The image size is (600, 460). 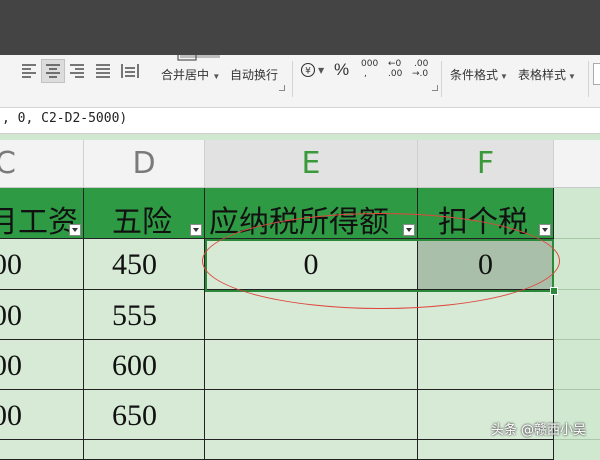 I want to click on increase-decimal-bottom: .00, so click(x=395, y=74).